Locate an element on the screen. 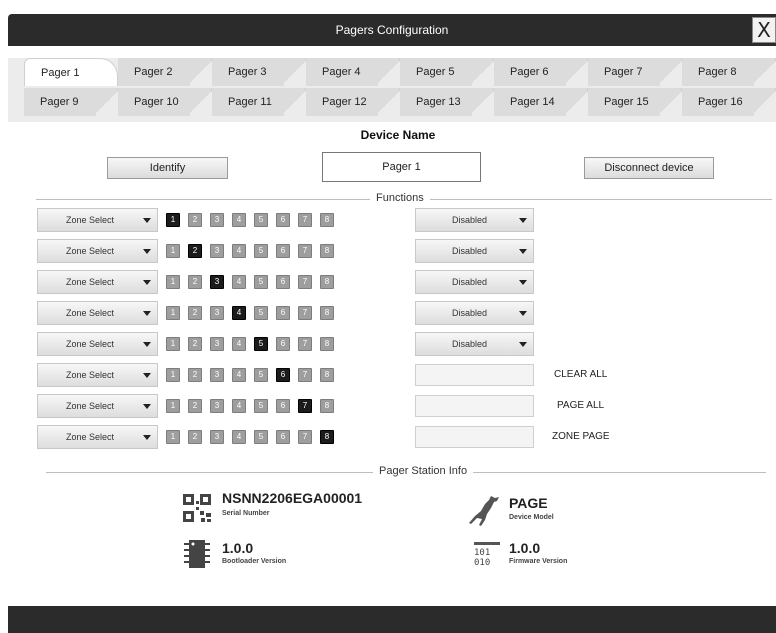 The image size is (776, 633). tab-pager-7: Pager 7 is located at coordinates (635, 72).